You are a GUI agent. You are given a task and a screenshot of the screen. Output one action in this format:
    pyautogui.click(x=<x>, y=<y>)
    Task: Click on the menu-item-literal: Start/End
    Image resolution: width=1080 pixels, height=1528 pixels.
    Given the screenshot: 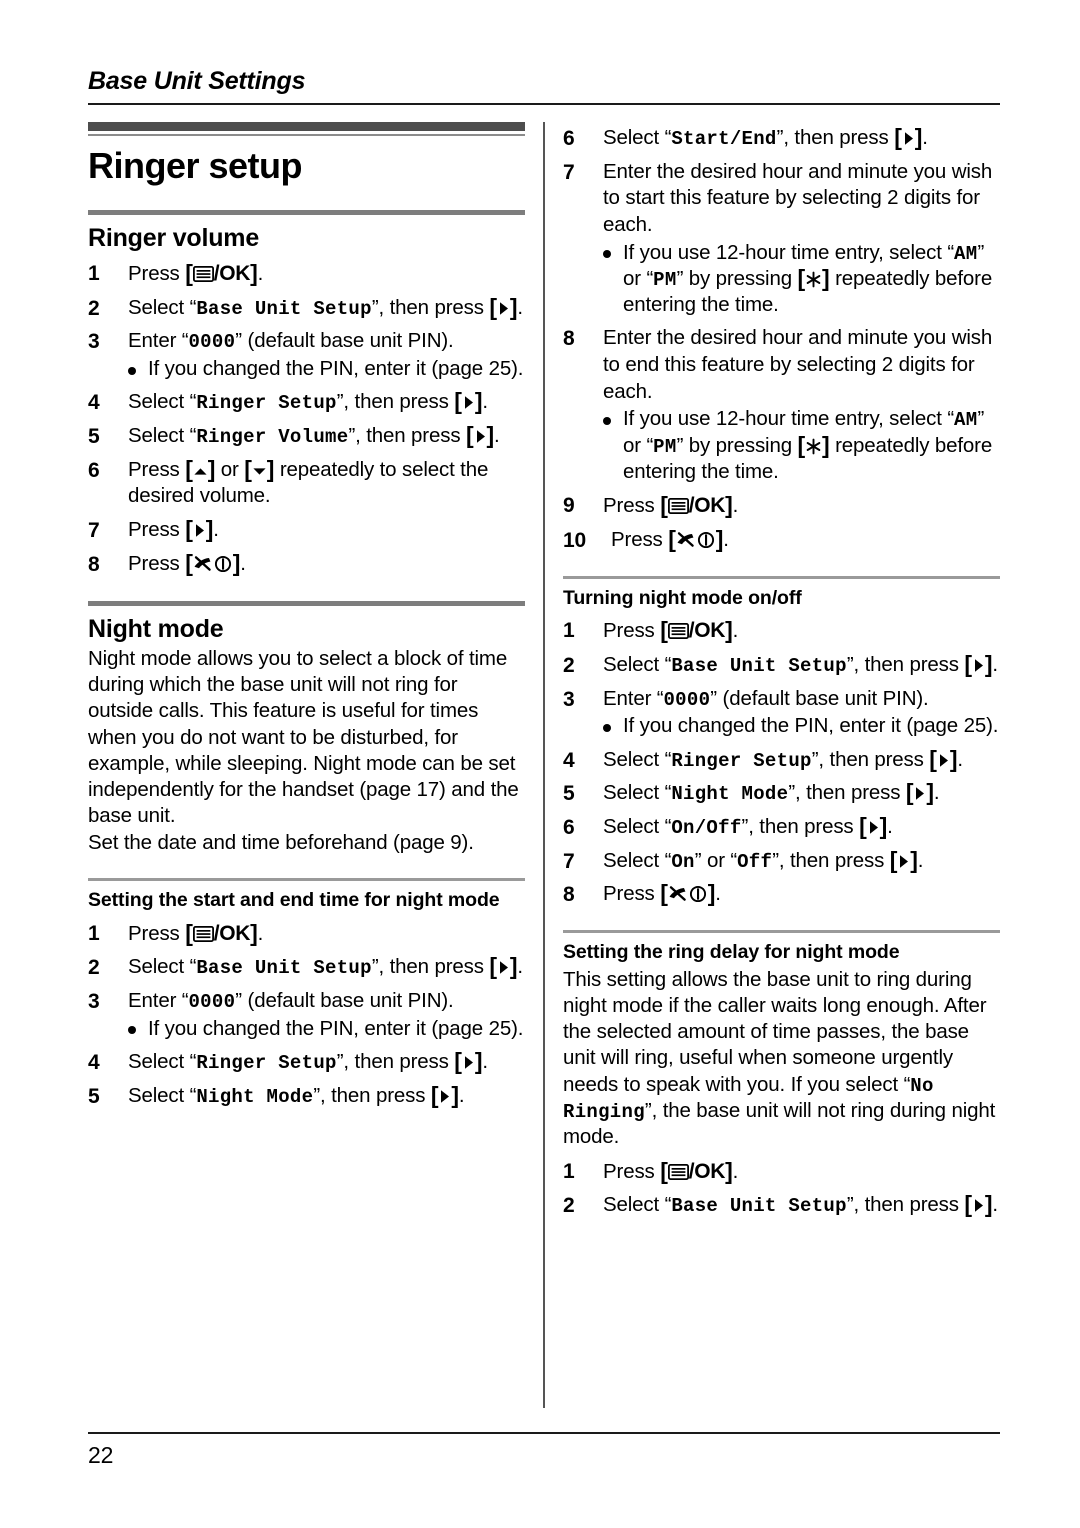 What is the action you would take?
    pyautogui.click(x=724, y=139)
    